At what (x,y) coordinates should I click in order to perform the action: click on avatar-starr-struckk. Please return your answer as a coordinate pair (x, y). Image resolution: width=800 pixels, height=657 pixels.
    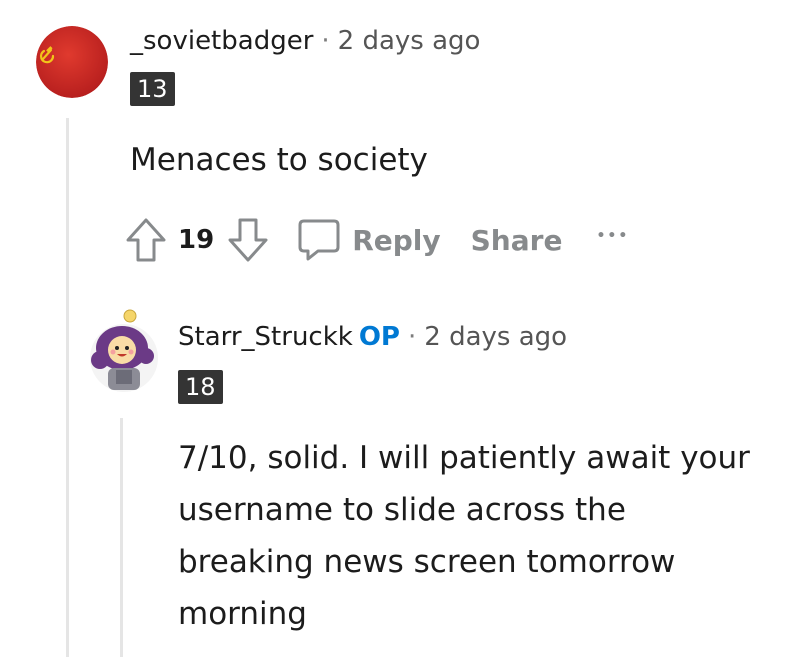
    Looking at the image, I should click on (123, 349).